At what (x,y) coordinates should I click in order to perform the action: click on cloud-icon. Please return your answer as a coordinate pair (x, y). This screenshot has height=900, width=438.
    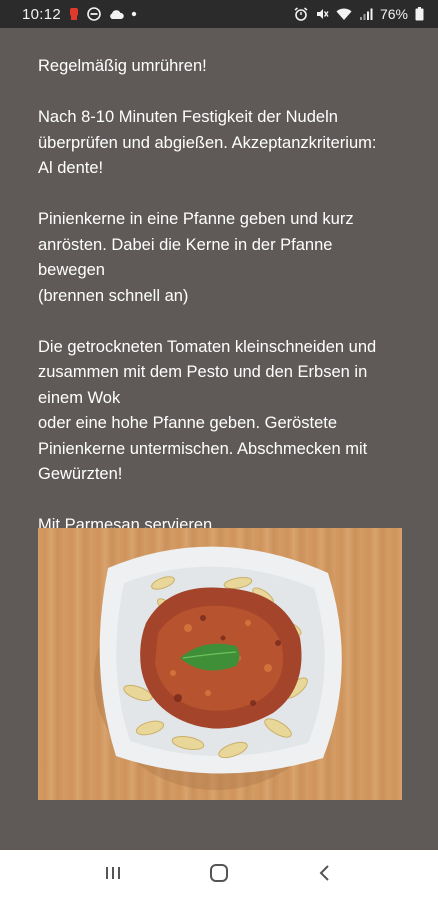
    Looking at the image, I should click on (116, 14).